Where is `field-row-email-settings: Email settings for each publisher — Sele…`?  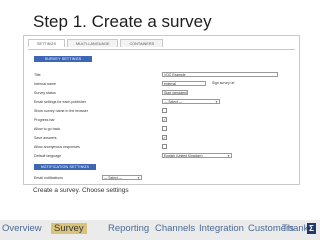
field-row-email-settings: Email settings for each publisher — Sele… is located at coordinates (159, 102).